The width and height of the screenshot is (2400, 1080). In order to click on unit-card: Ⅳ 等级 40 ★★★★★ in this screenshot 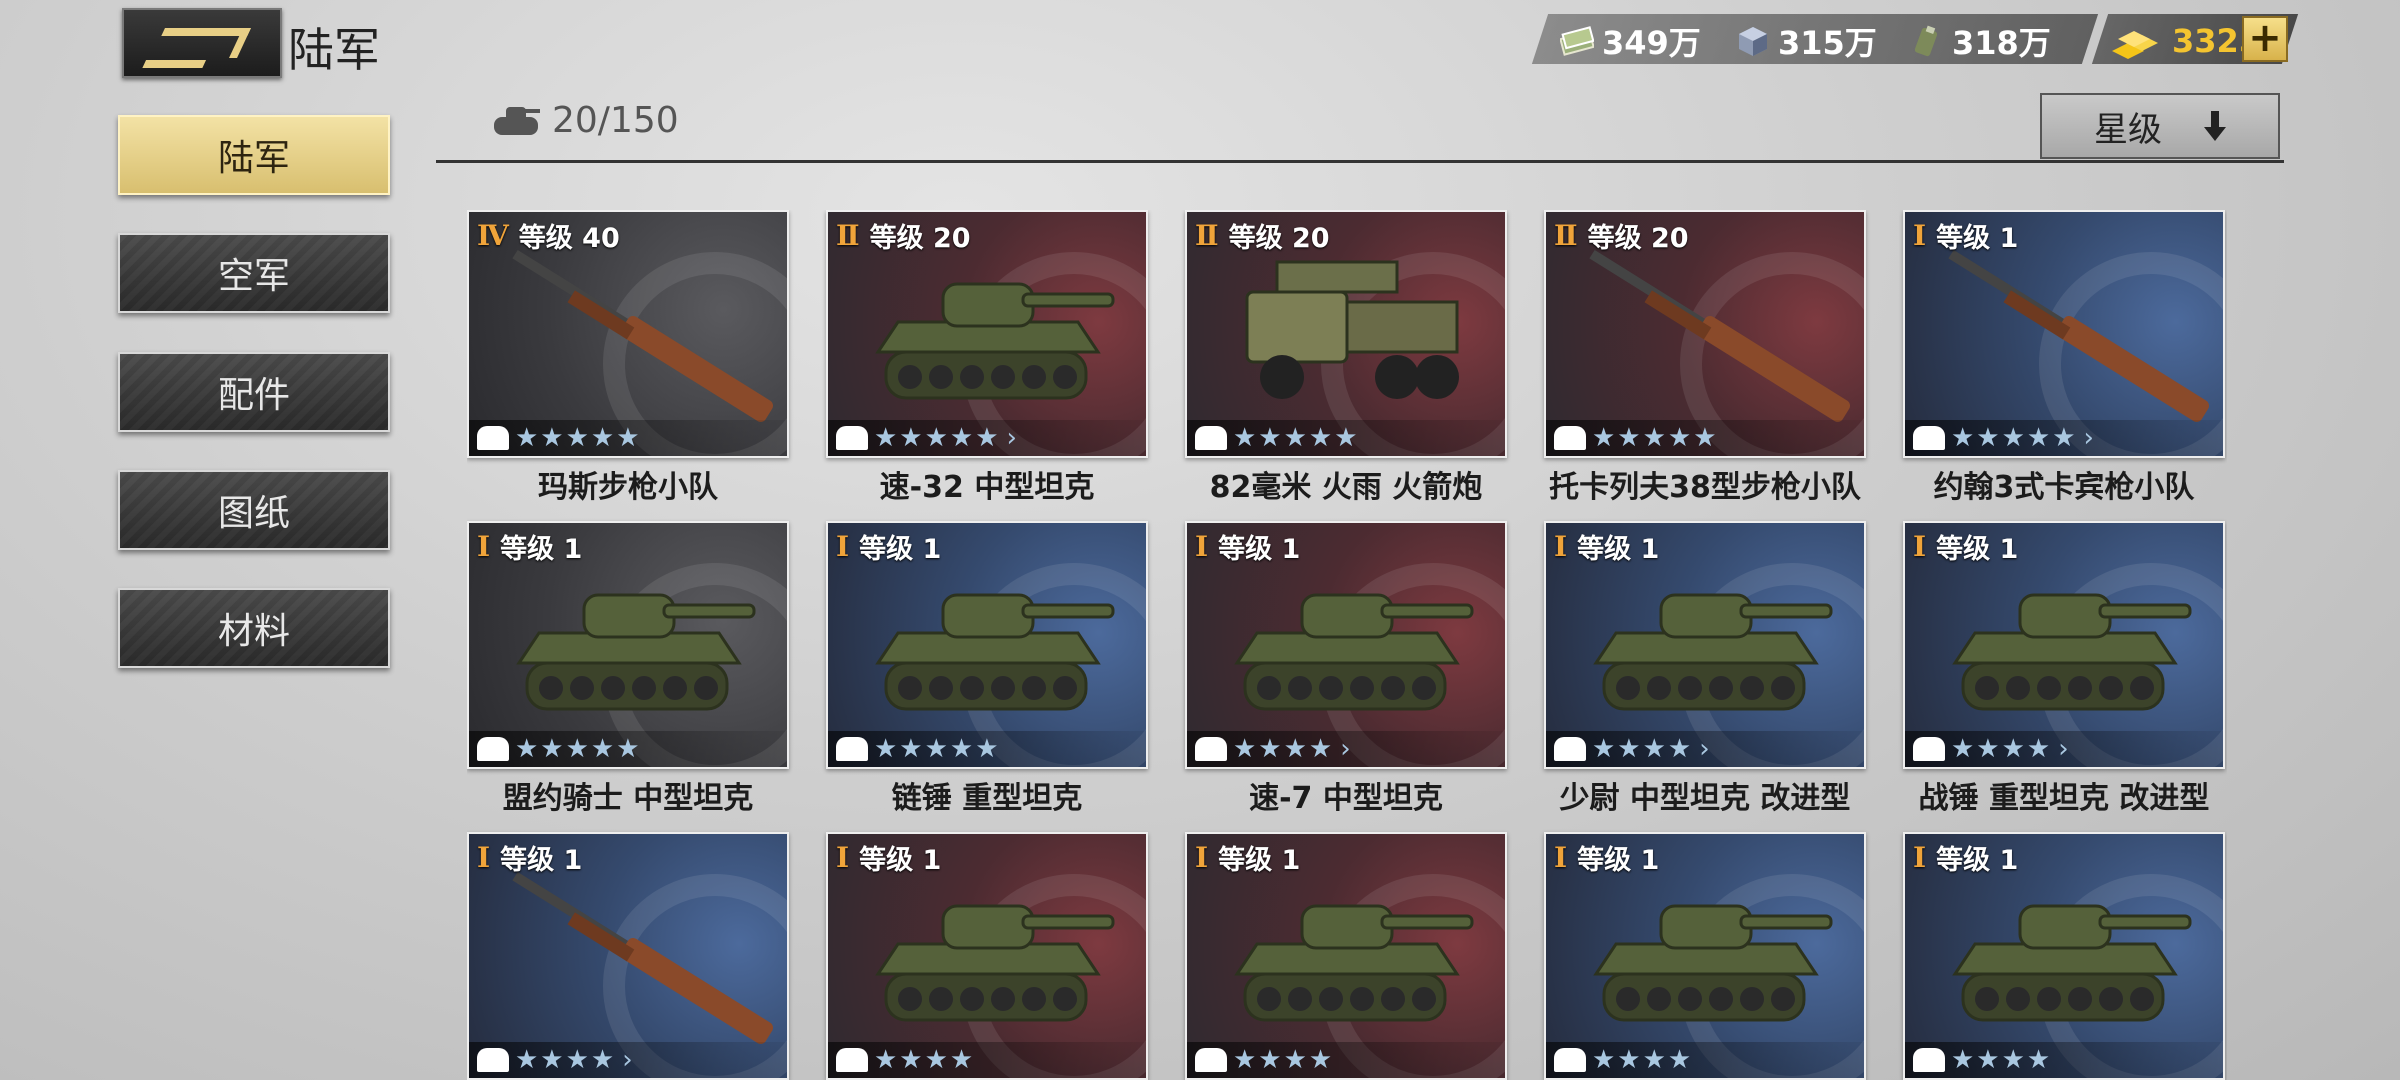, I will do `click(628, 334)`.